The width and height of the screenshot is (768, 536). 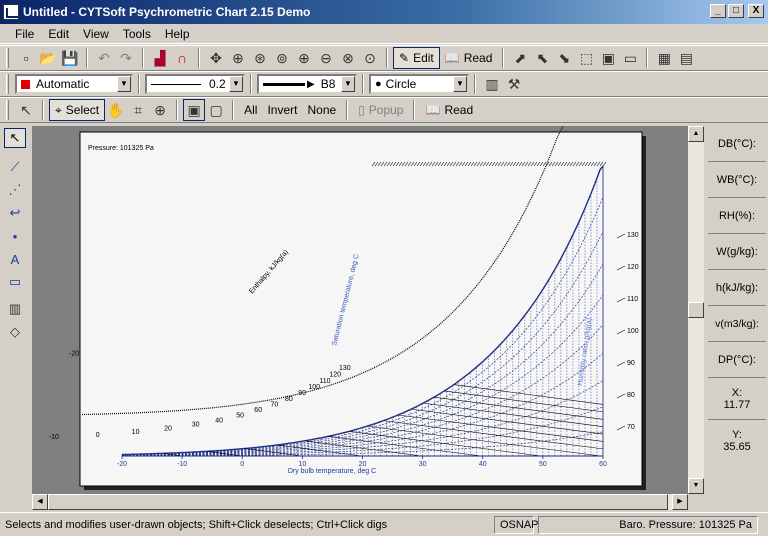 What do you see at coordinates (282, 110) in the screenshot?
I see `invert-button: Invert` at bounding box center [282, 110].